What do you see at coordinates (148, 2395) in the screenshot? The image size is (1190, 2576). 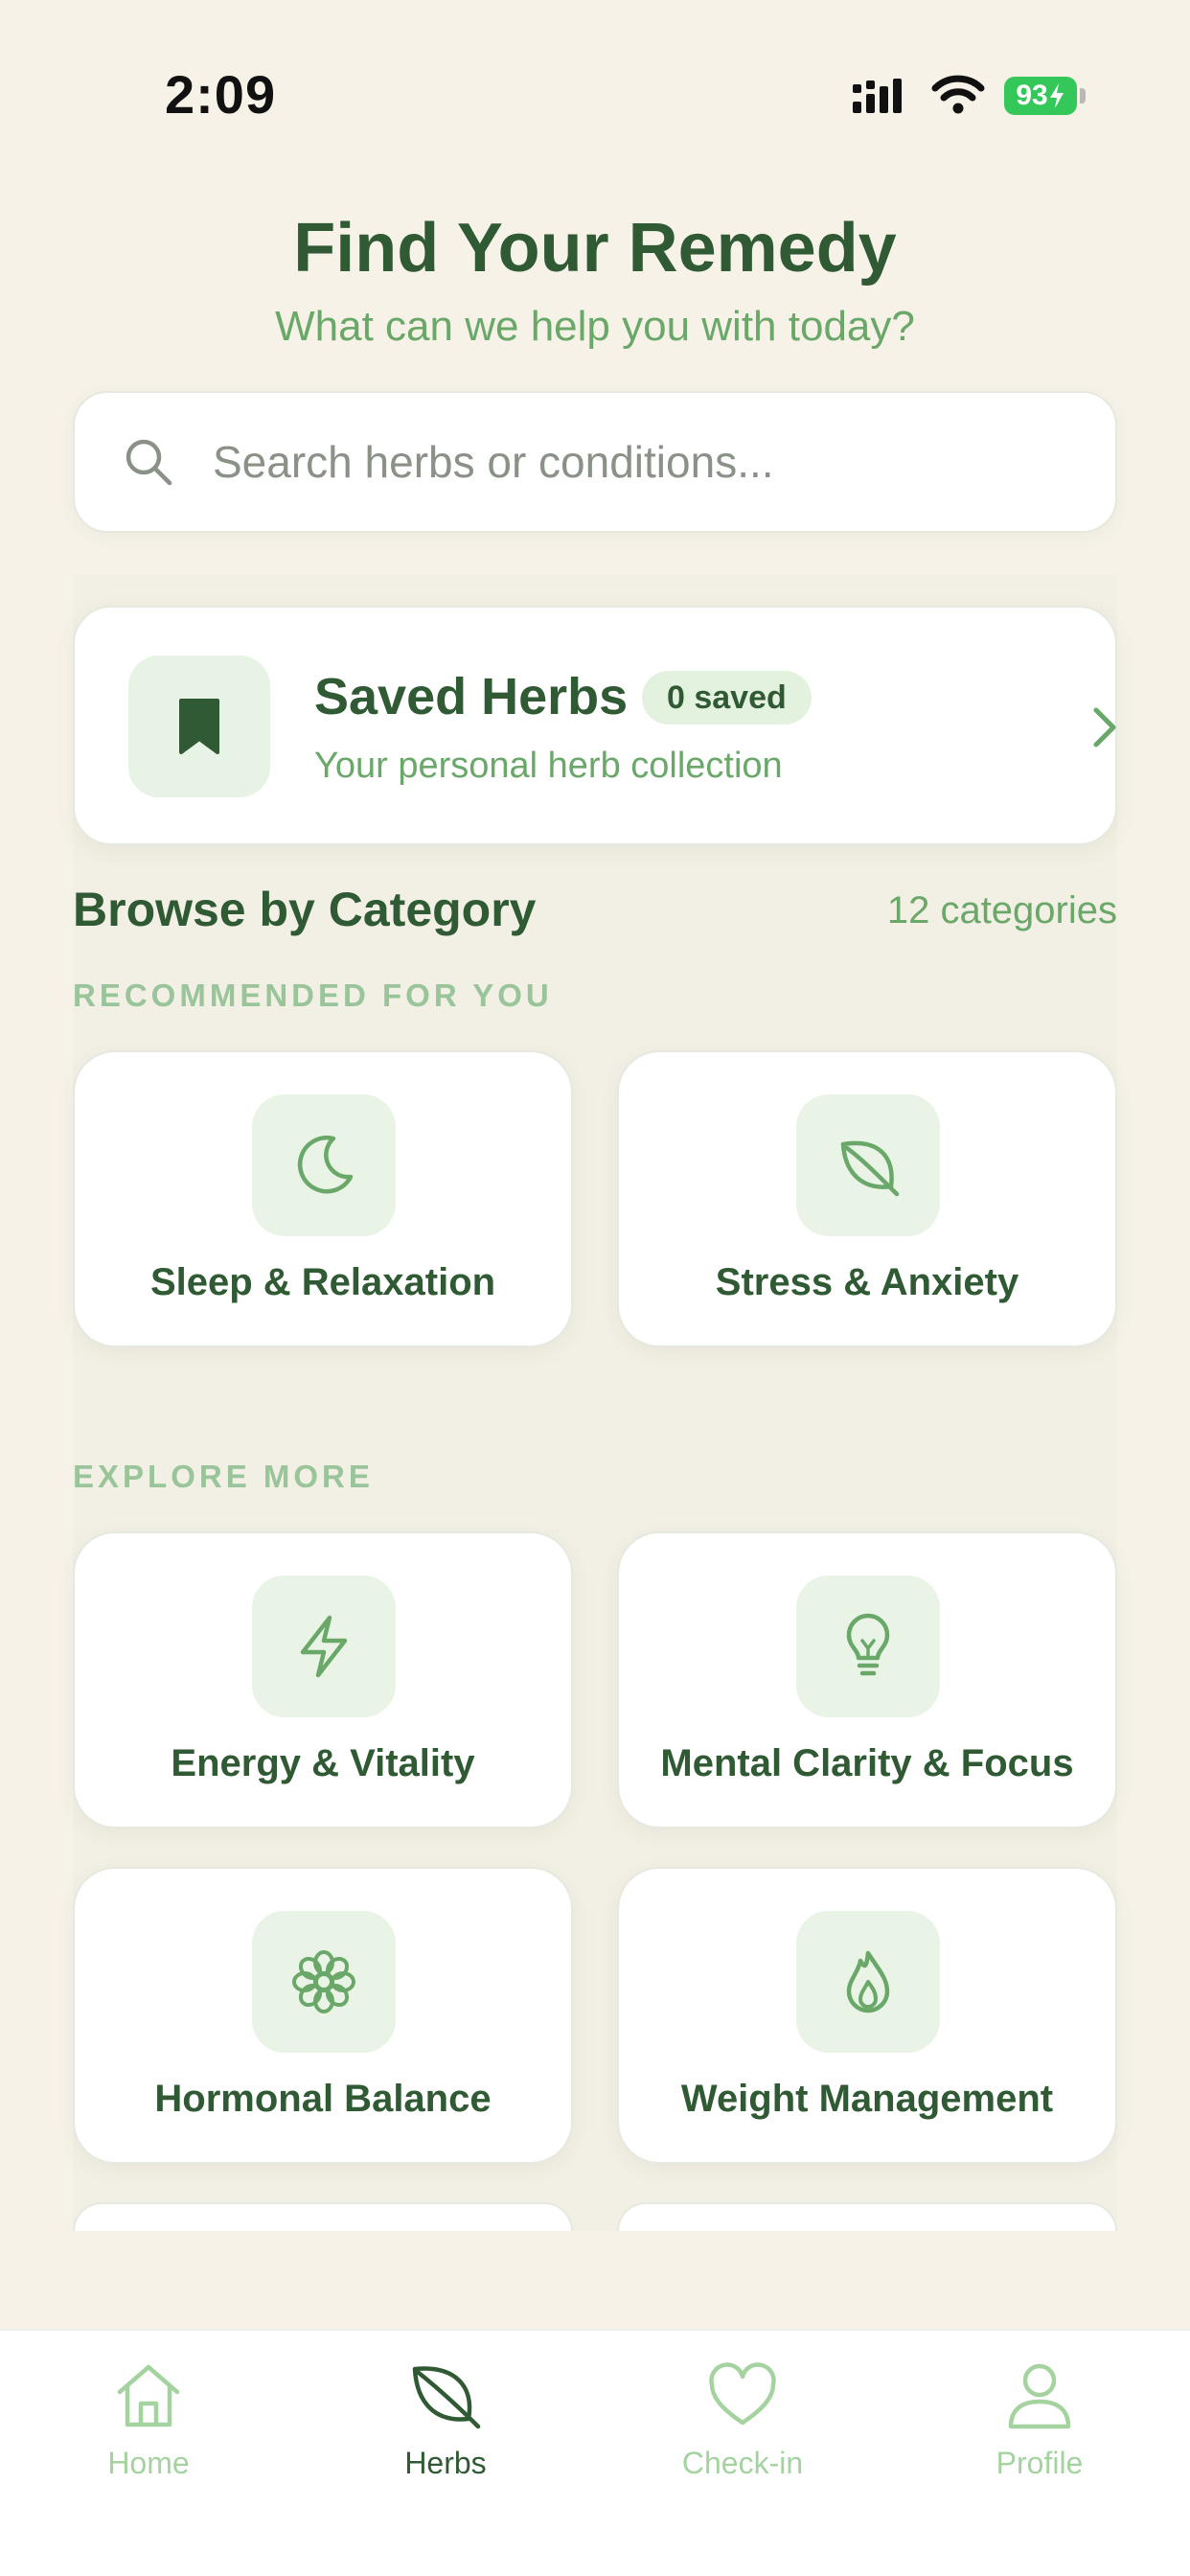 I see `home-icon` at bounding box center [148, 2395].